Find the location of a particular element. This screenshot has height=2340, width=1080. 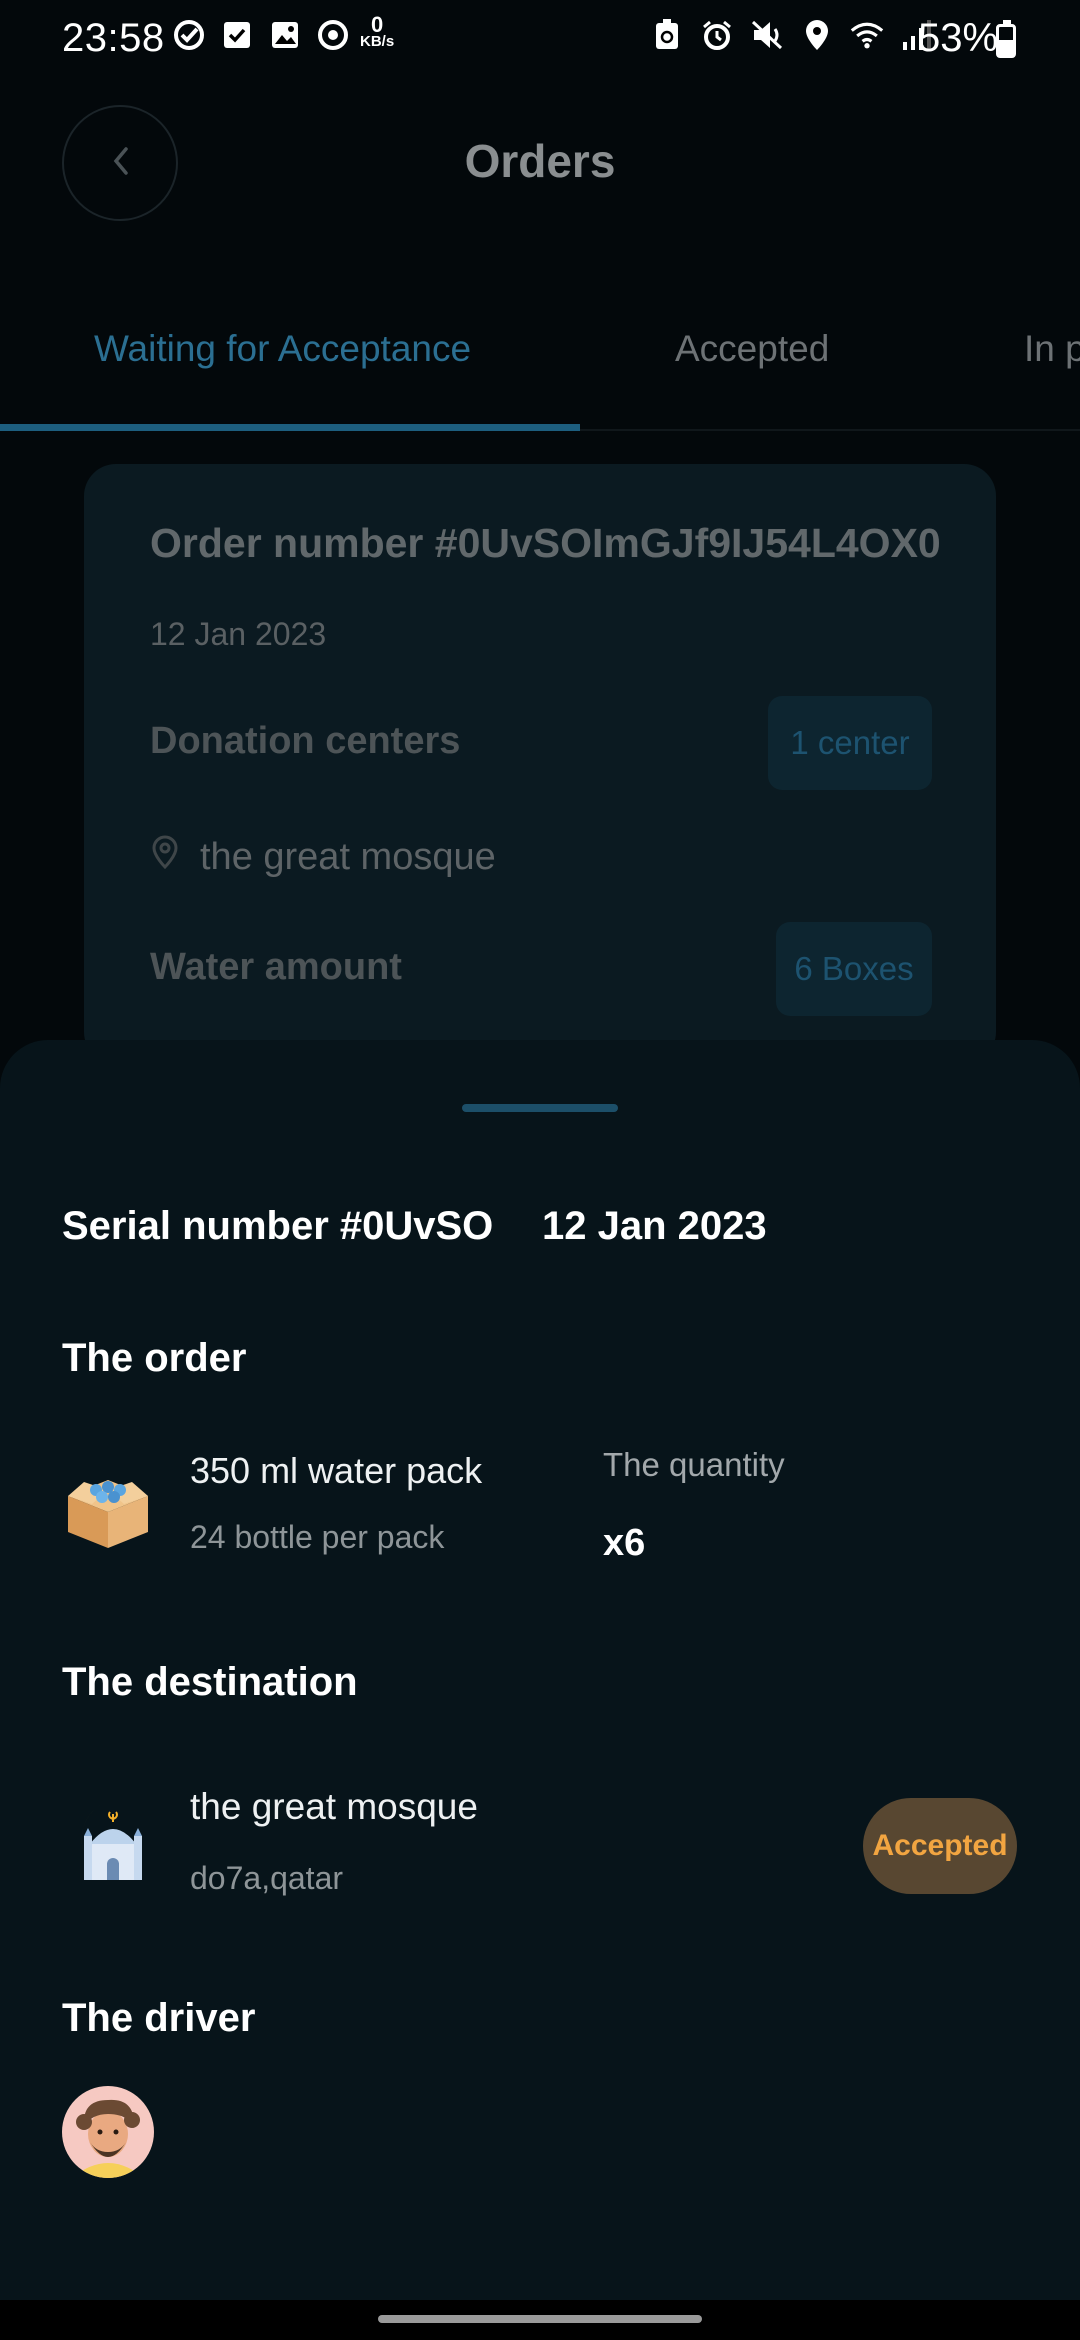

destination-address: do7a,qatar is located at coordinates (267, 1878).